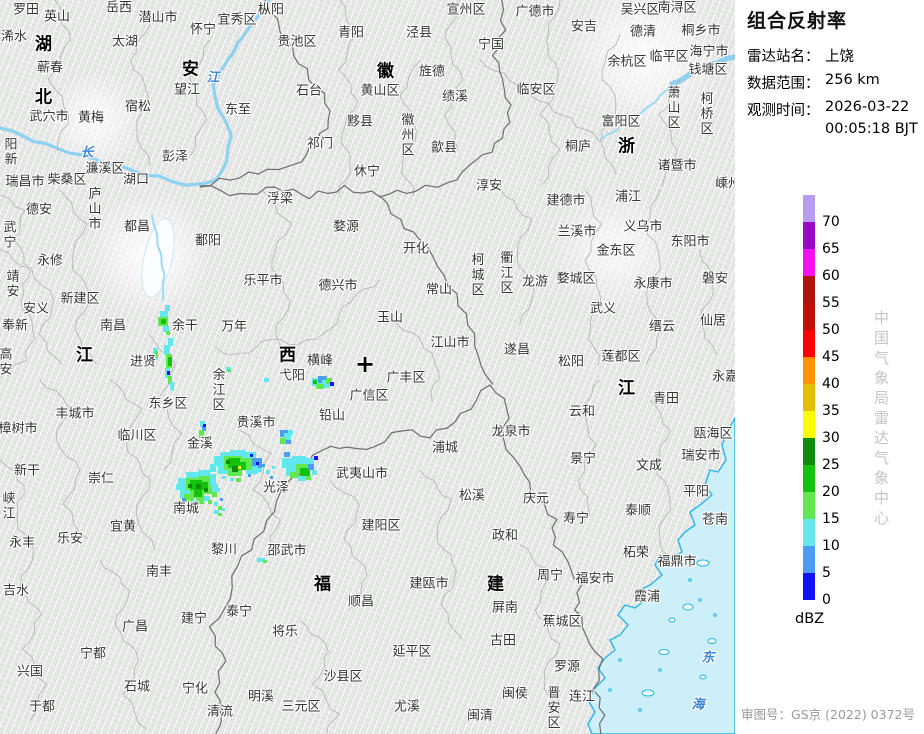 Image resolution: width=924 pixels, height=734 pixels. What do you see at coordinates (159, 572) in the screenshot?
I see `place-name-label: 南丰` at bounding box center [159, 572].